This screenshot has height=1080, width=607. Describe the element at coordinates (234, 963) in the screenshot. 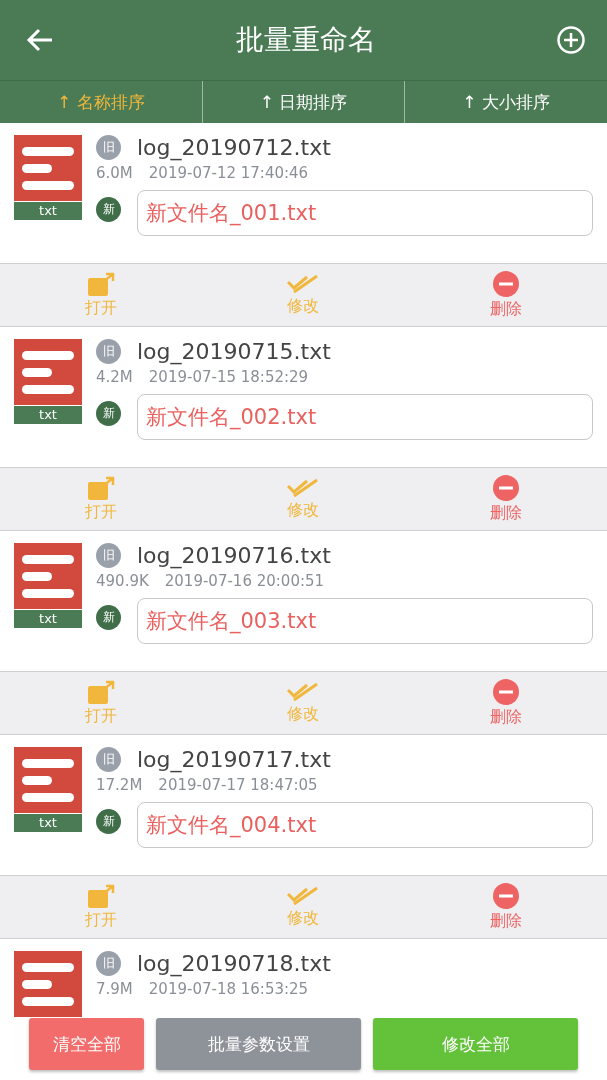

I see `file-name: log_20190718.txt` at that location.